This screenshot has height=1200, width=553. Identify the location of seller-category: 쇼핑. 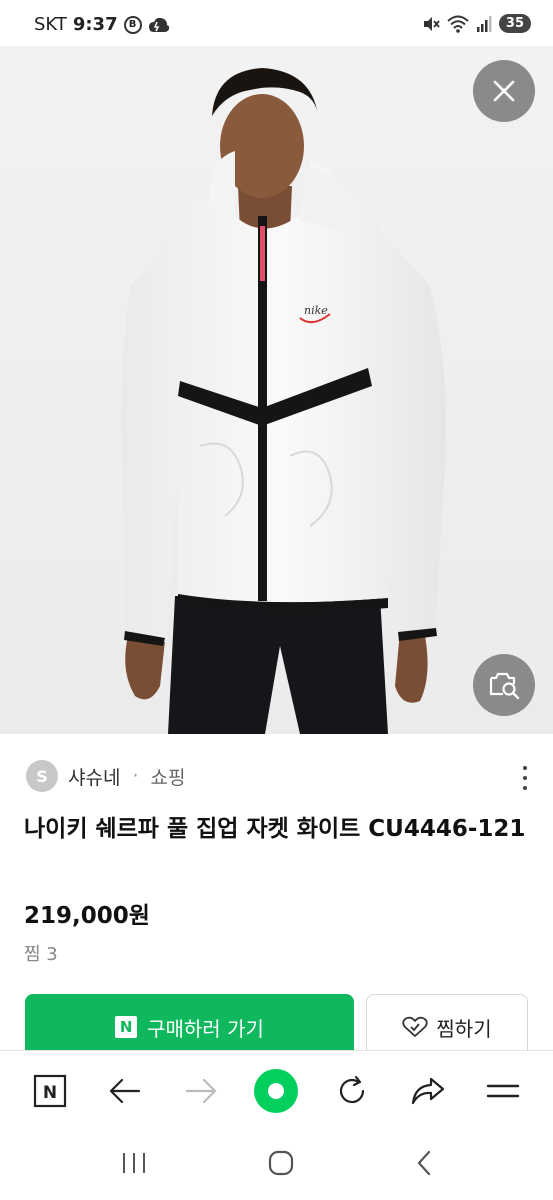
(168, 777).